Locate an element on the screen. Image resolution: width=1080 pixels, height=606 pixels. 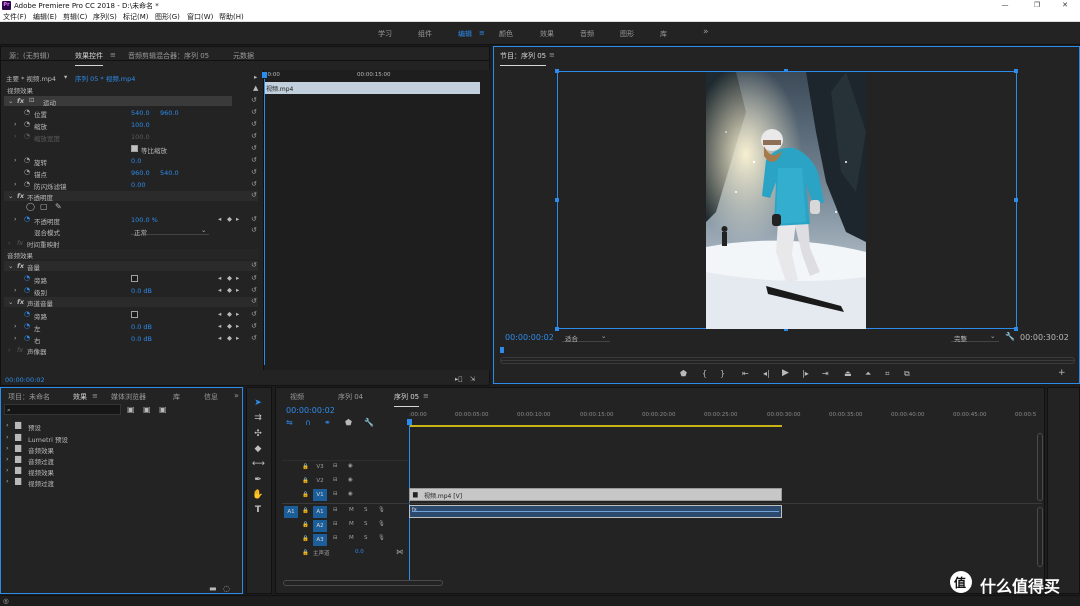
close-icon: ✕ is located at coordinates (1065, 5).